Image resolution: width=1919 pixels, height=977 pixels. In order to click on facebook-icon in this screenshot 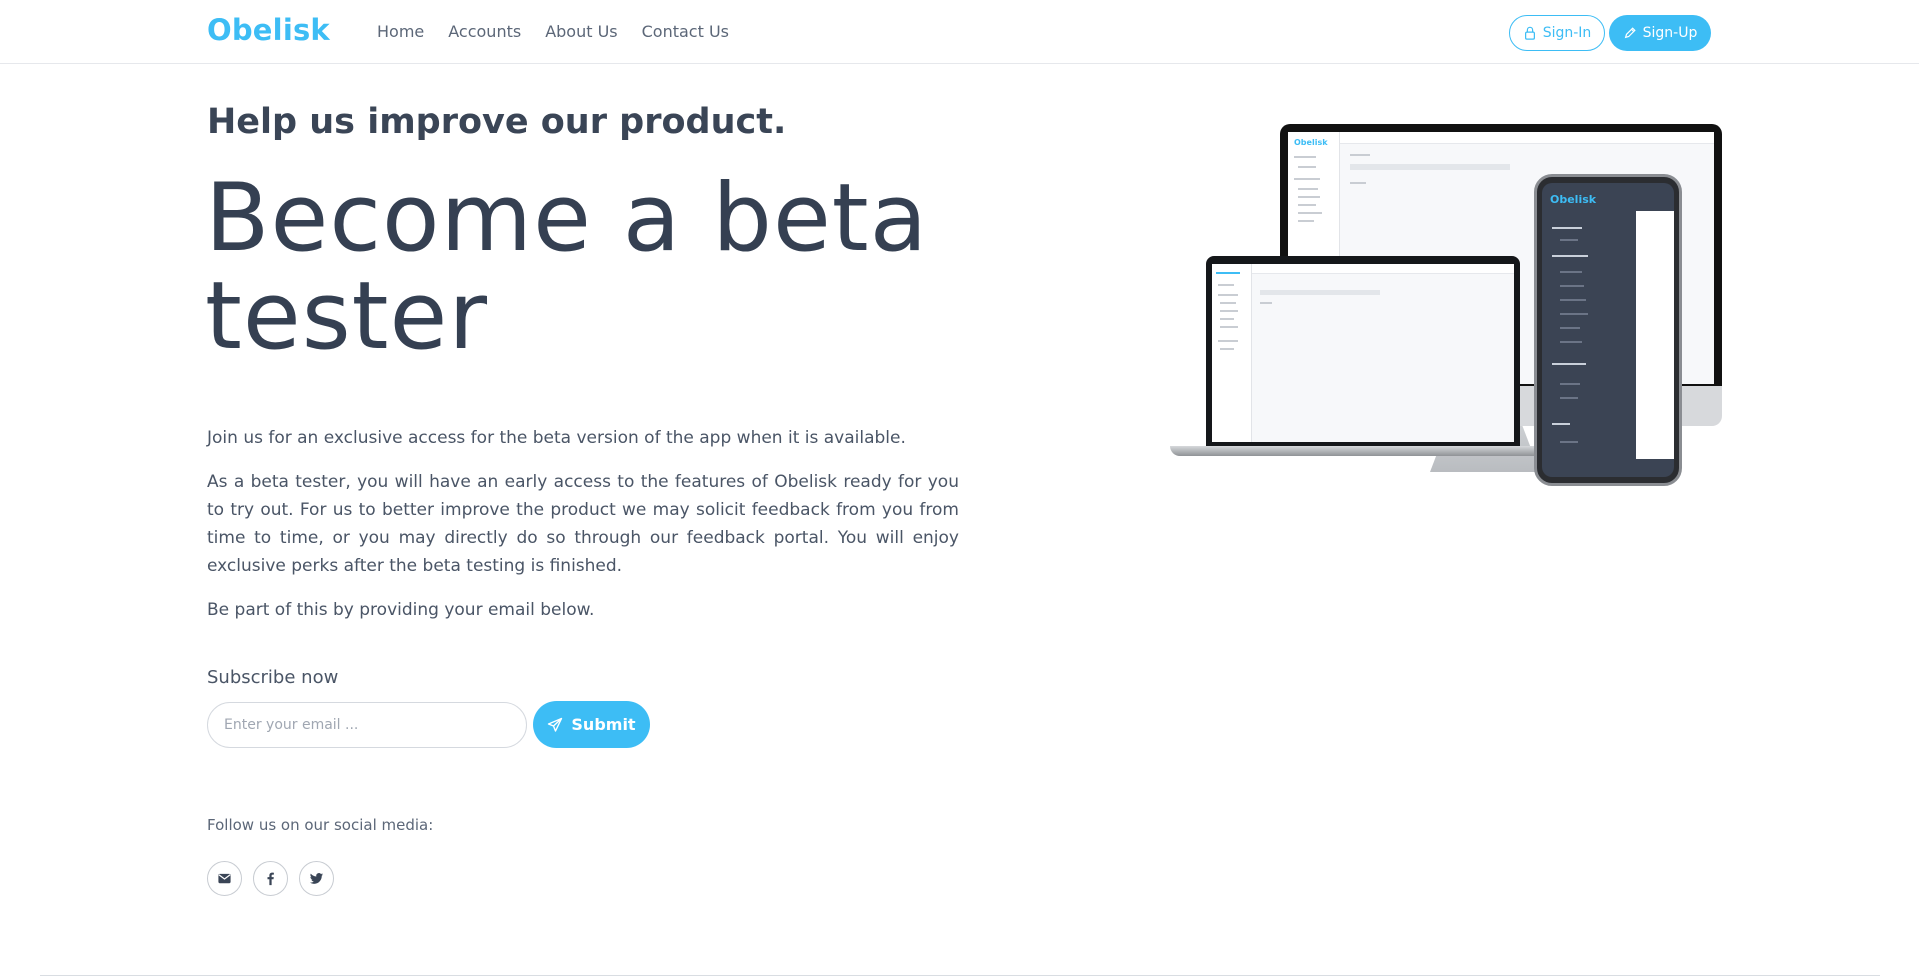, I will do `click(270, 879)`.